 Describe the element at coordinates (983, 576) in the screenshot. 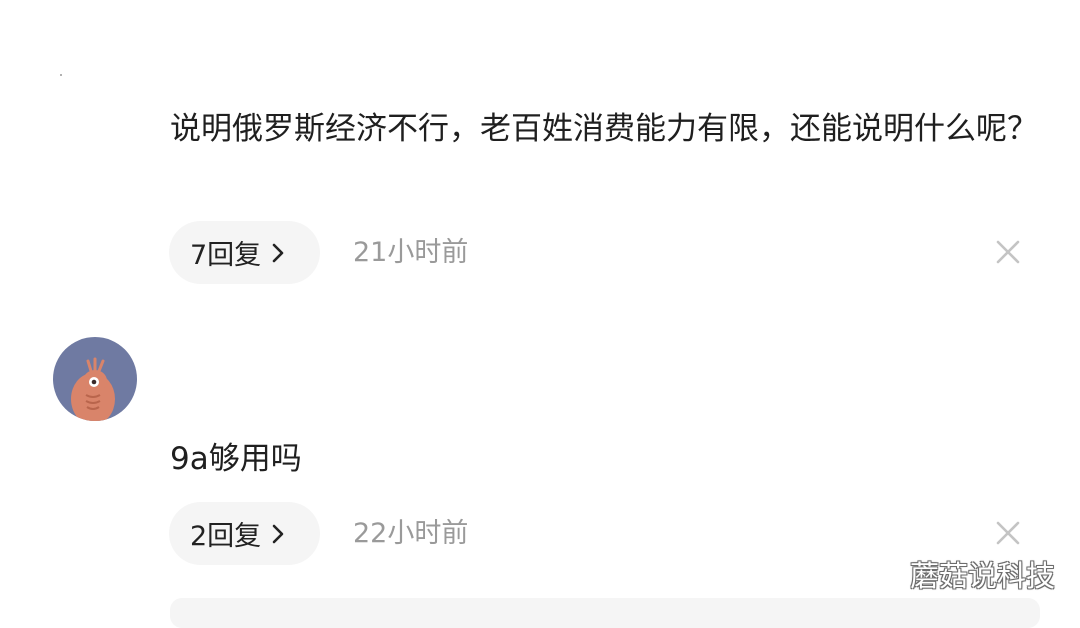

I see `watermark: 蘑菇说科技` at that location.